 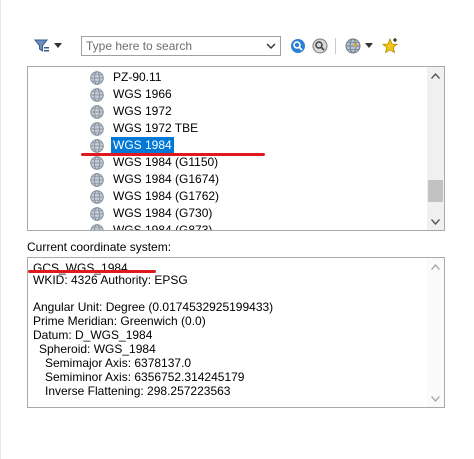 I want to click on tree-item: WGS 1984 (G1674), so click(x=155, y=179).